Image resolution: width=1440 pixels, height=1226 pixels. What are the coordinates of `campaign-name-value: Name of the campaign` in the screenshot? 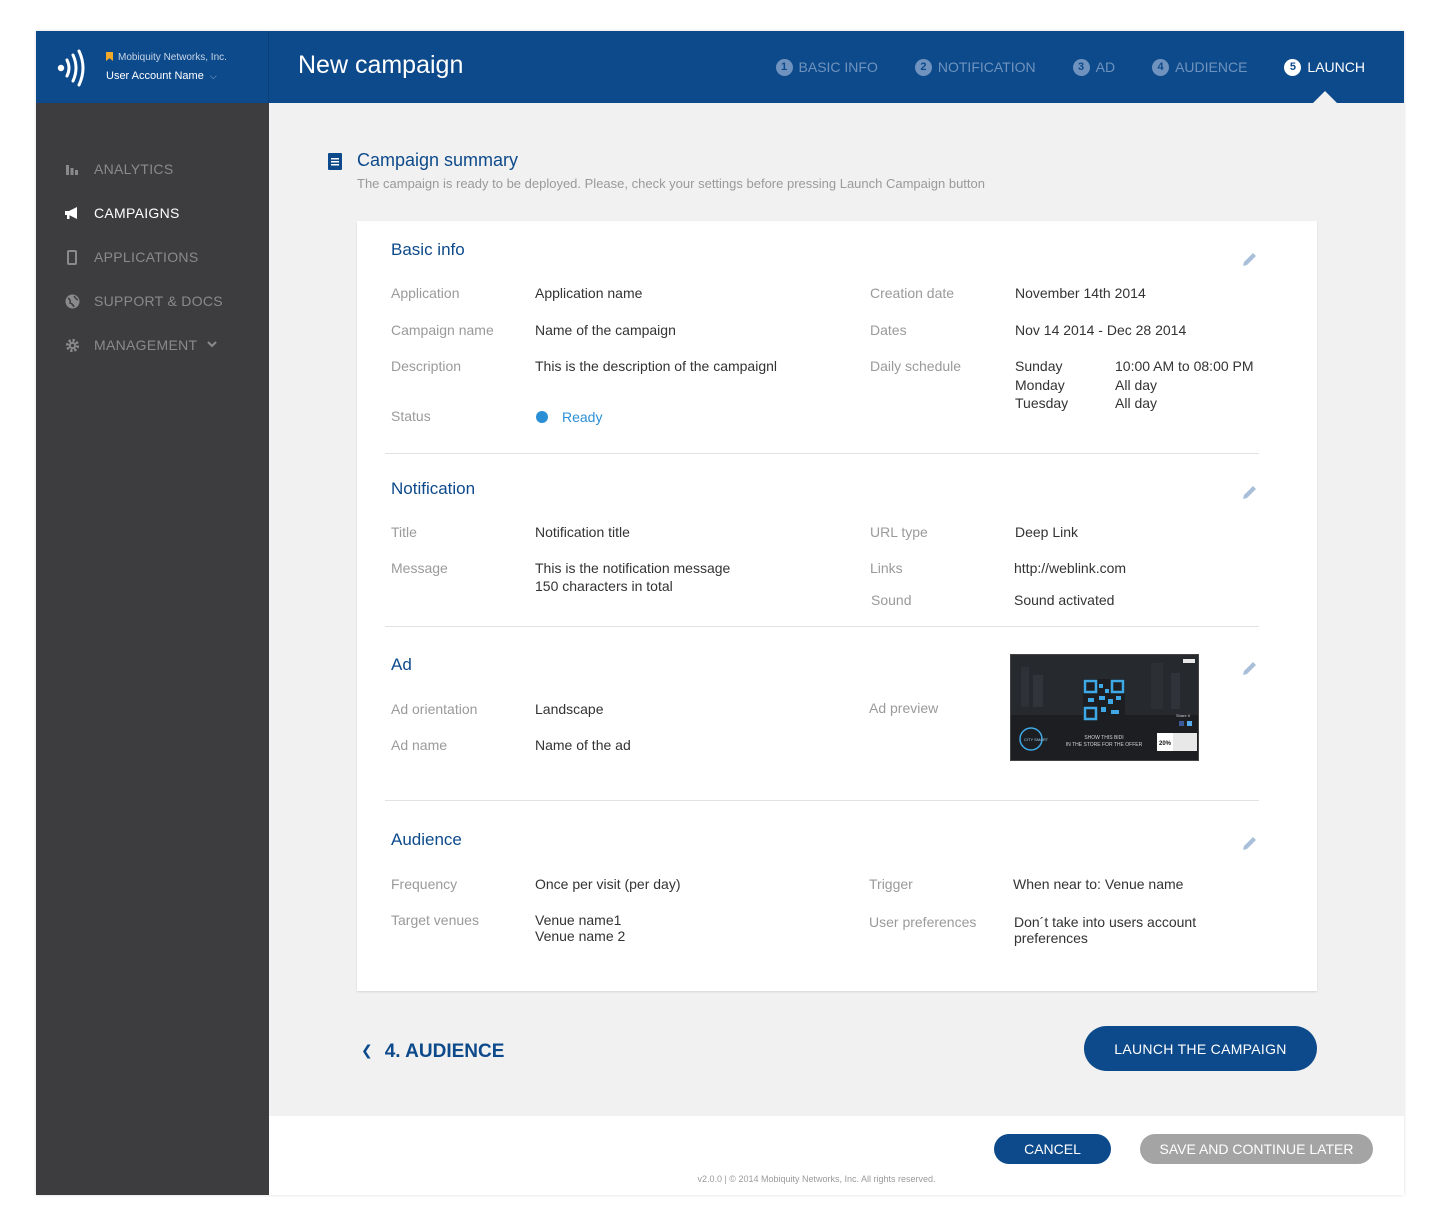 It's located at (605, 330).